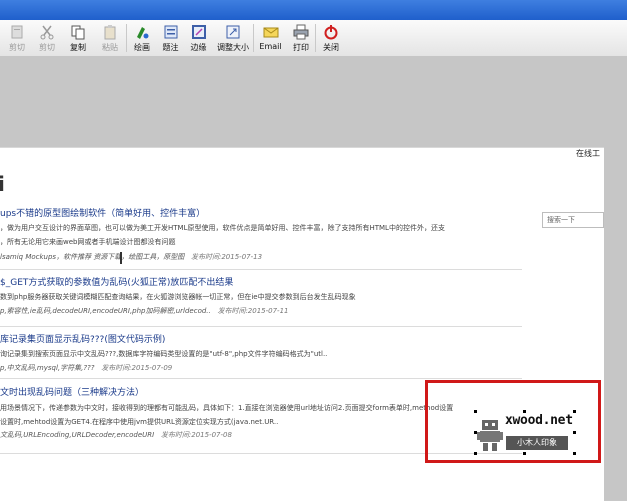 Image resolution: width=627 pixels, height=501 pixels. I want to click on border-button: 边缘, so click(198, 37).